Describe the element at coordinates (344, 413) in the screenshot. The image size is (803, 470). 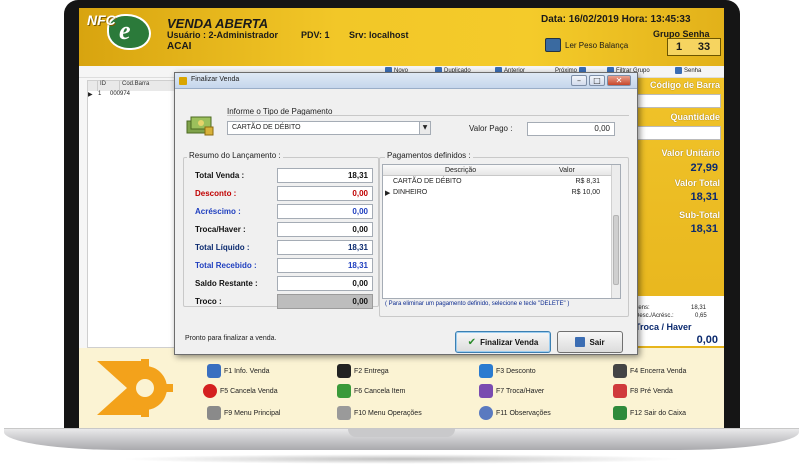
I see `operations-icon` at that location.